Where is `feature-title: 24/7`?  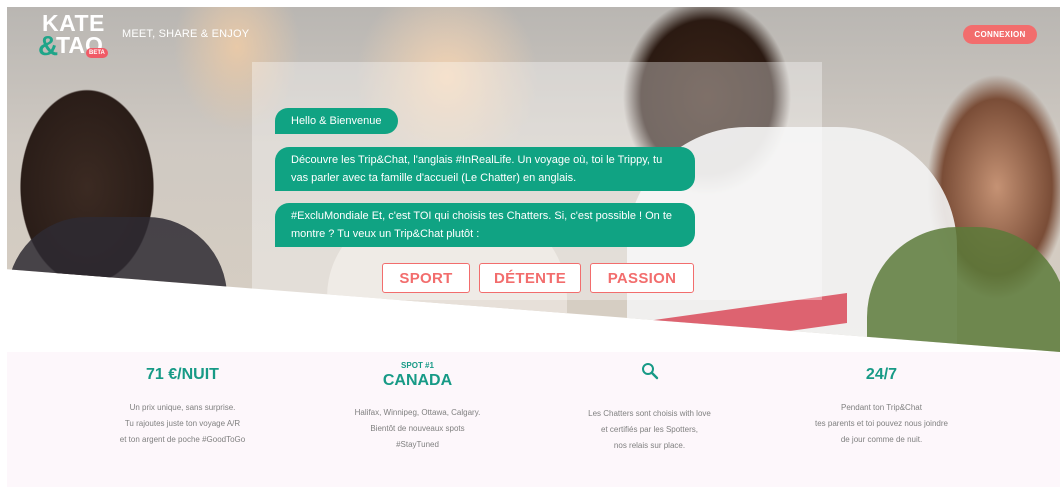 feature-title: 24/7 is located at coordinates (881, 374).